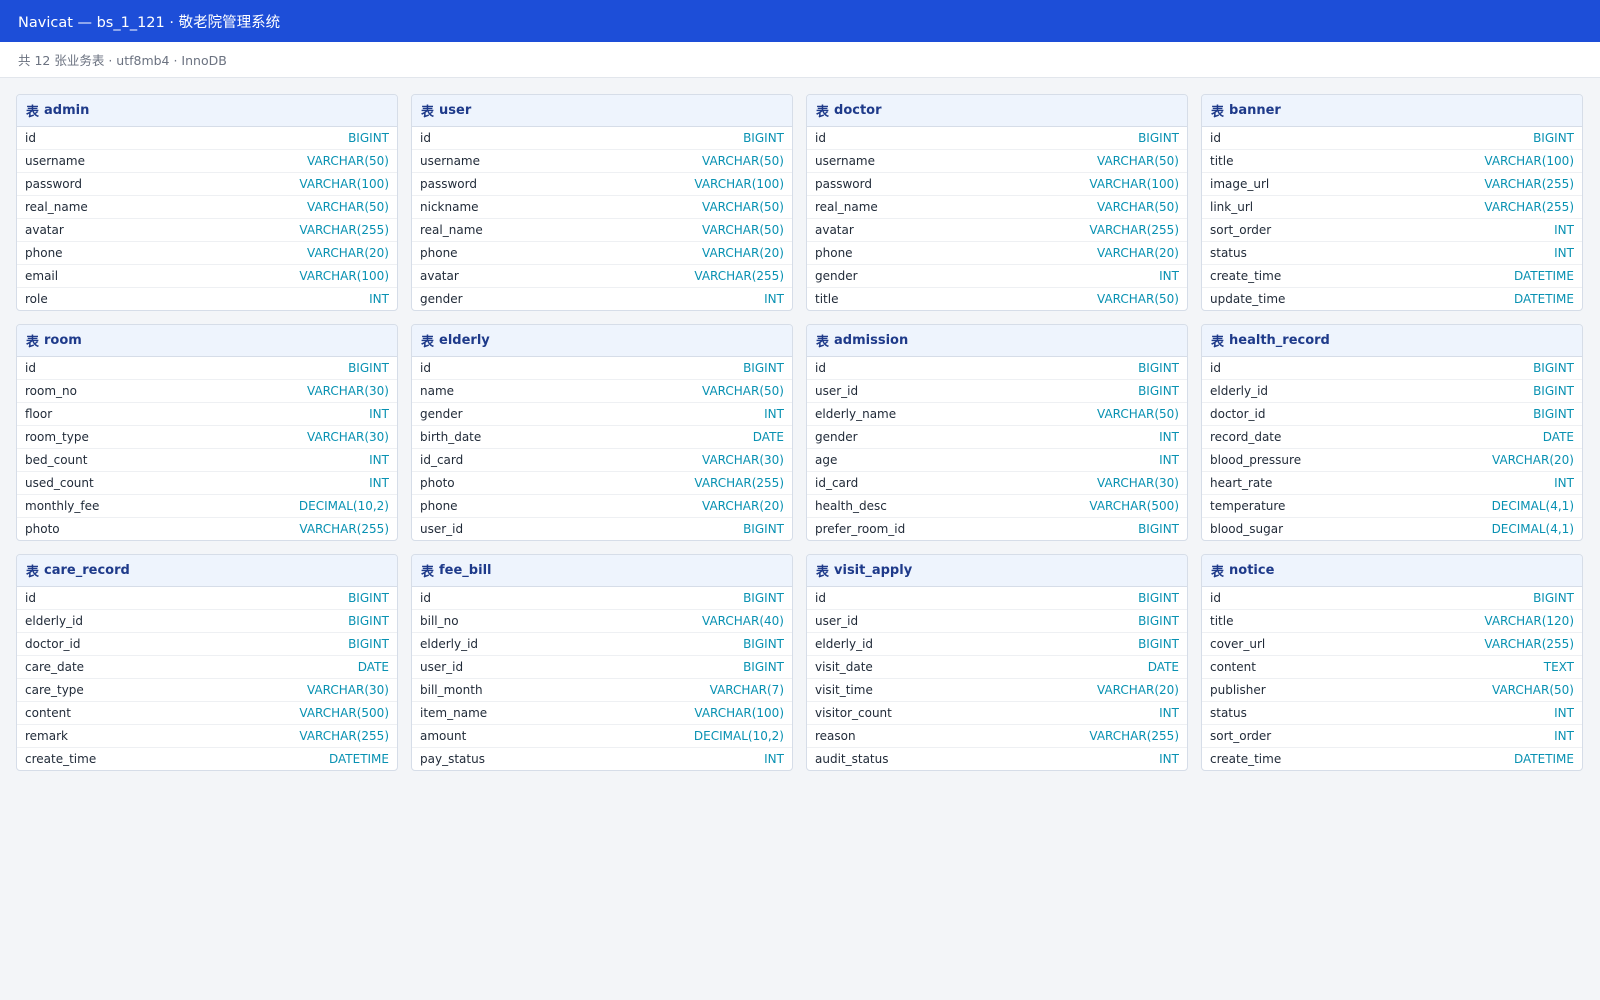 The width and height of the screenshot is (1600, 1000). What do you see at coordinates (207, 736) in the screenshot?
I see `column-row: remark VARCHAR(255)` at bounding box center [207, 736].